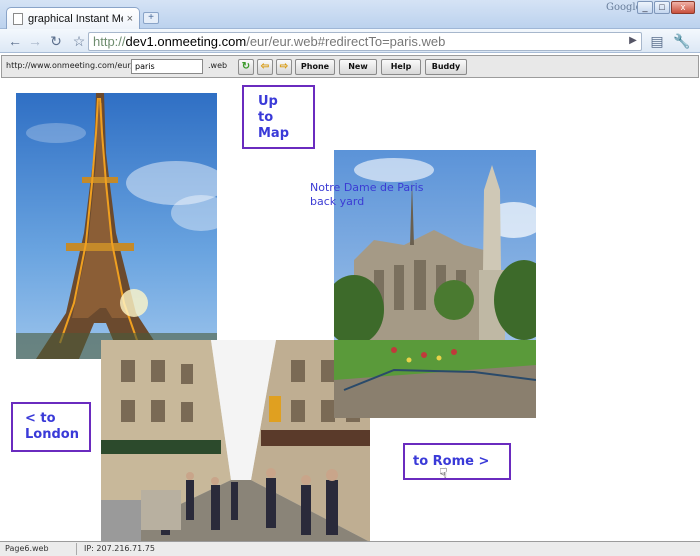 This screenshot has width=700, height=556. What do you see at coordinates (119, 549) in the screenshot?
I see `status-ip: IP: 207.216.71.75` at bounding box center [119, 549].